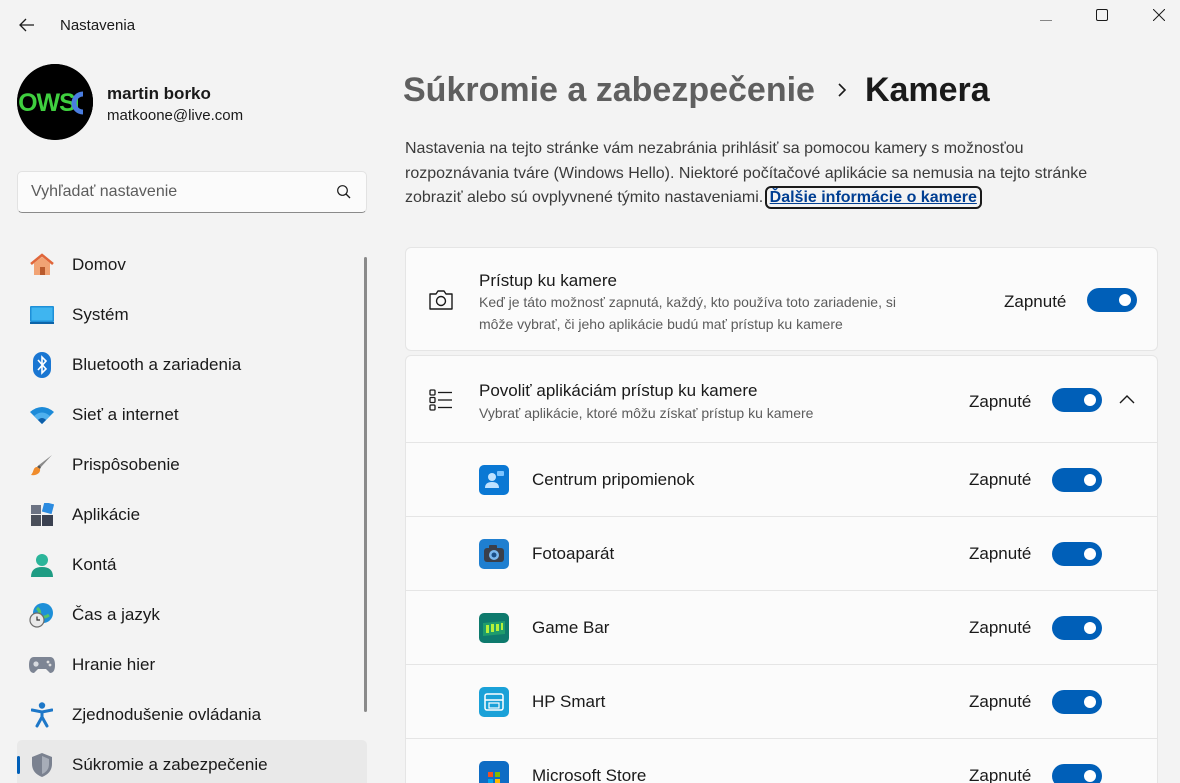  I want to click on sidebar-item-label: Čas a jazyk, so click(116, 614).